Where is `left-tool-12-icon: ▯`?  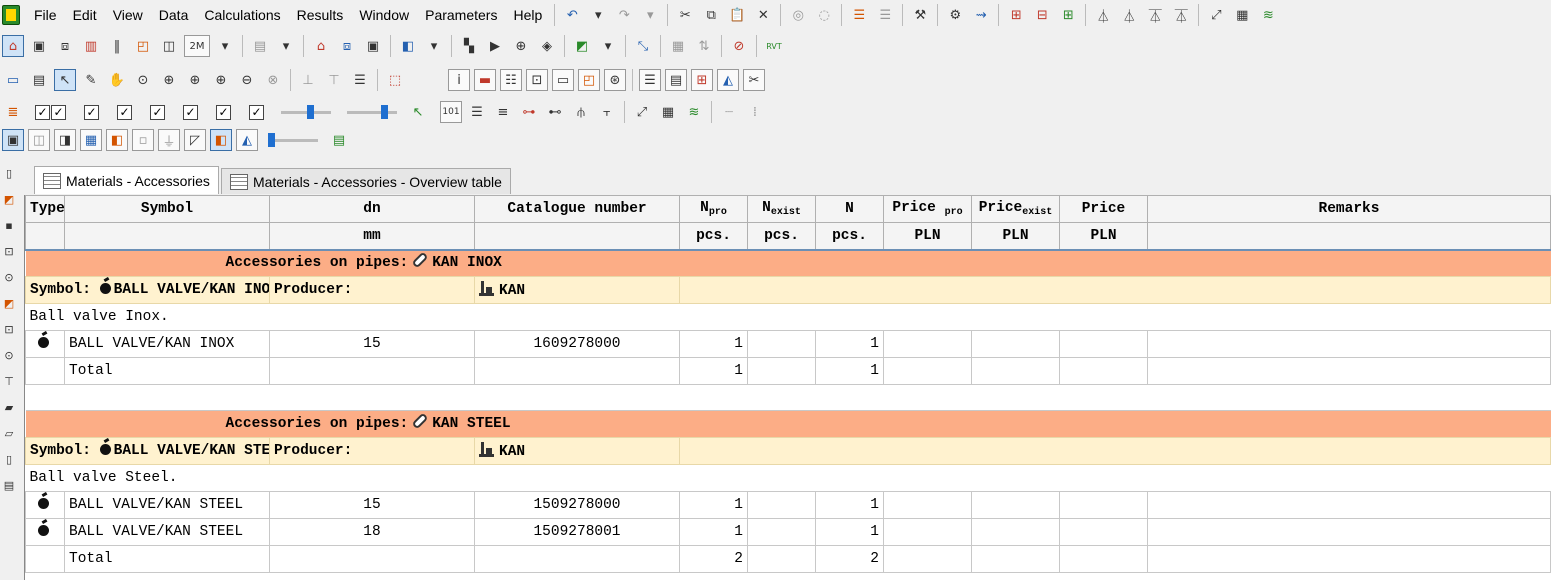 left-tool-12-icon: ▯ is located at coordinates (9, 459).